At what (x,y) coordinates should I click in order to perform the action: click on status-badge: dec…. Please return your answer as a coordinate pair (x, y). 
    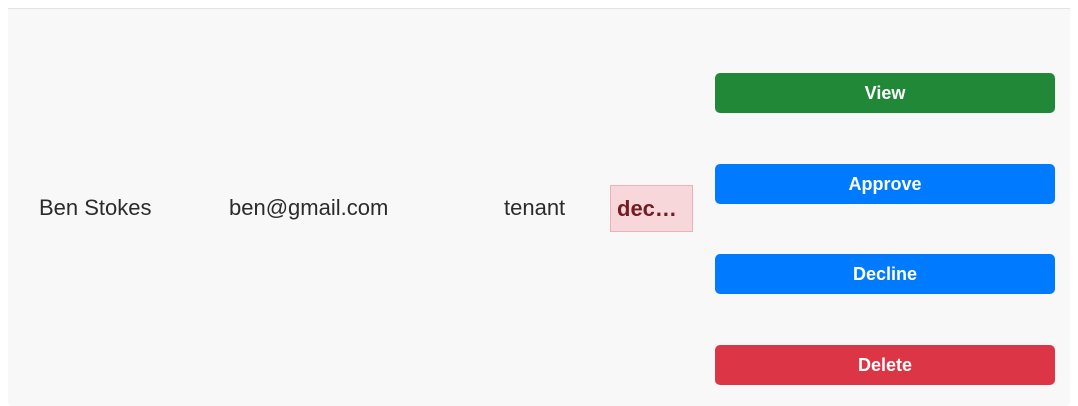
    Looking at the image, I should click on (651, 208).